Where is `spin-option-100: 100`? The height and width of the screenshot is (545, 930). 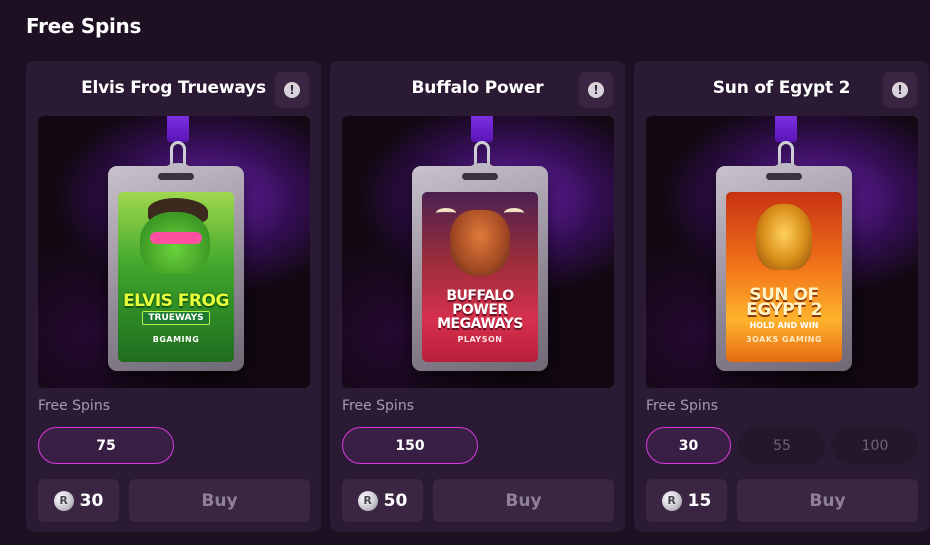 spin-option-100: 100 is located at coordinates (875, 445).